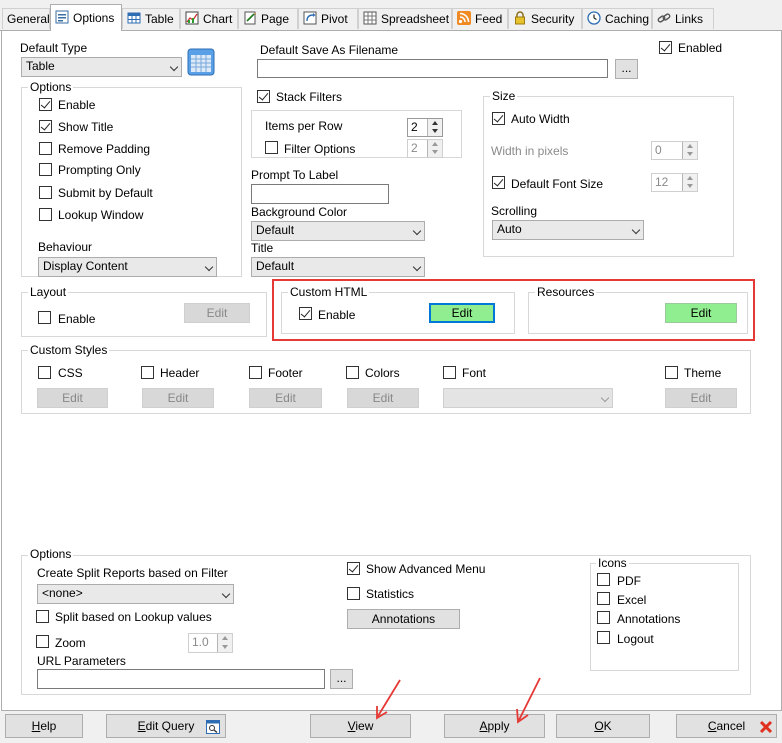  I want to click on split-reports-select: <none>, so click(135, 594).